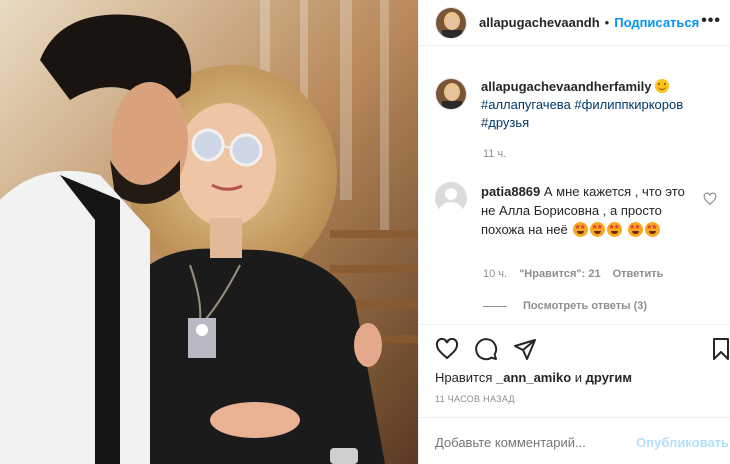 This screenshot has height=464, width=730. Describe the element at coordinates (574, 347) in the screenshot. I see `post-action-bar` at that location.